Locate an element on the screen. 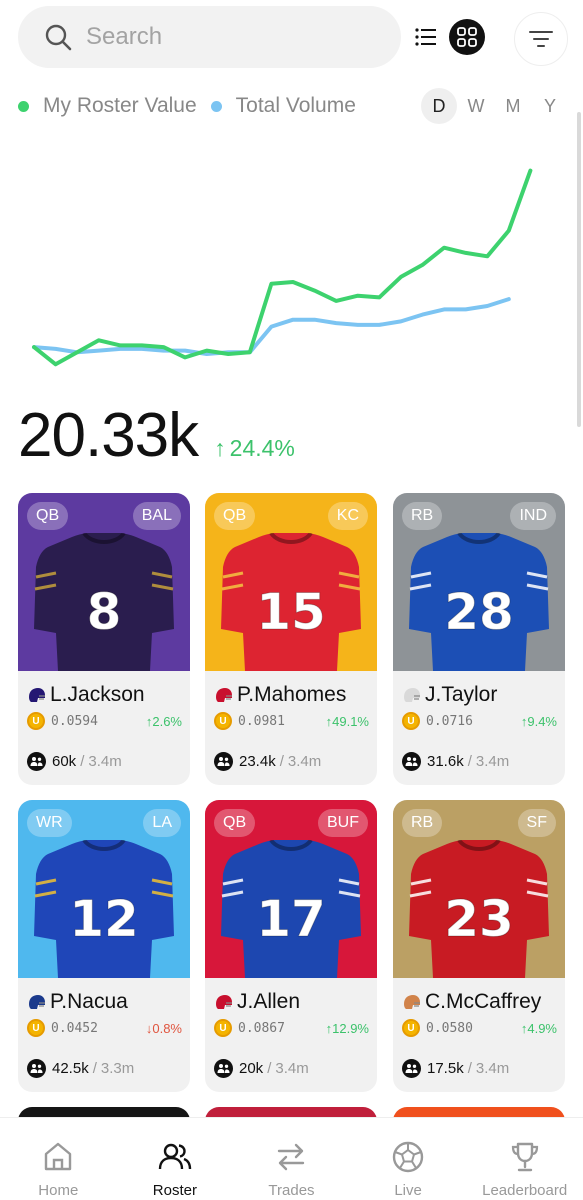 The height and width of the screenshot is (1200, 583). player-card: WR LA 12 P.Nacua U 0.0452 ↓0.8% 42.5k/3.3m is located at coordinates (104, 946).